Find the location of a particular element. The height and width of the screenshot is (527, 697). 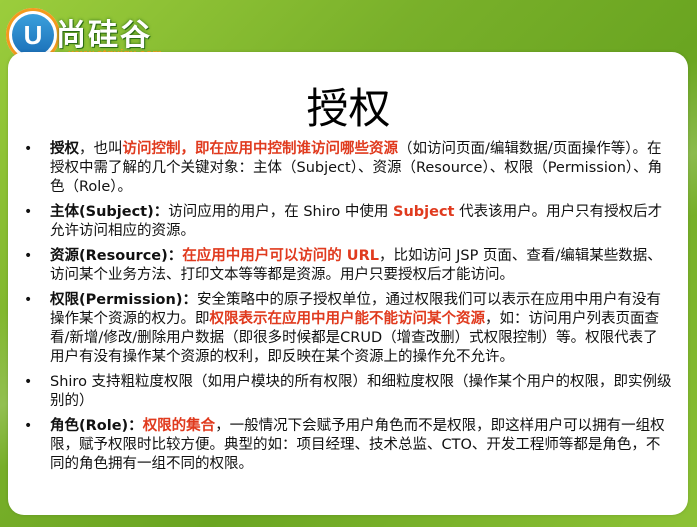

term-label: 主体(Subject)： is located at coordinates (109, 212).